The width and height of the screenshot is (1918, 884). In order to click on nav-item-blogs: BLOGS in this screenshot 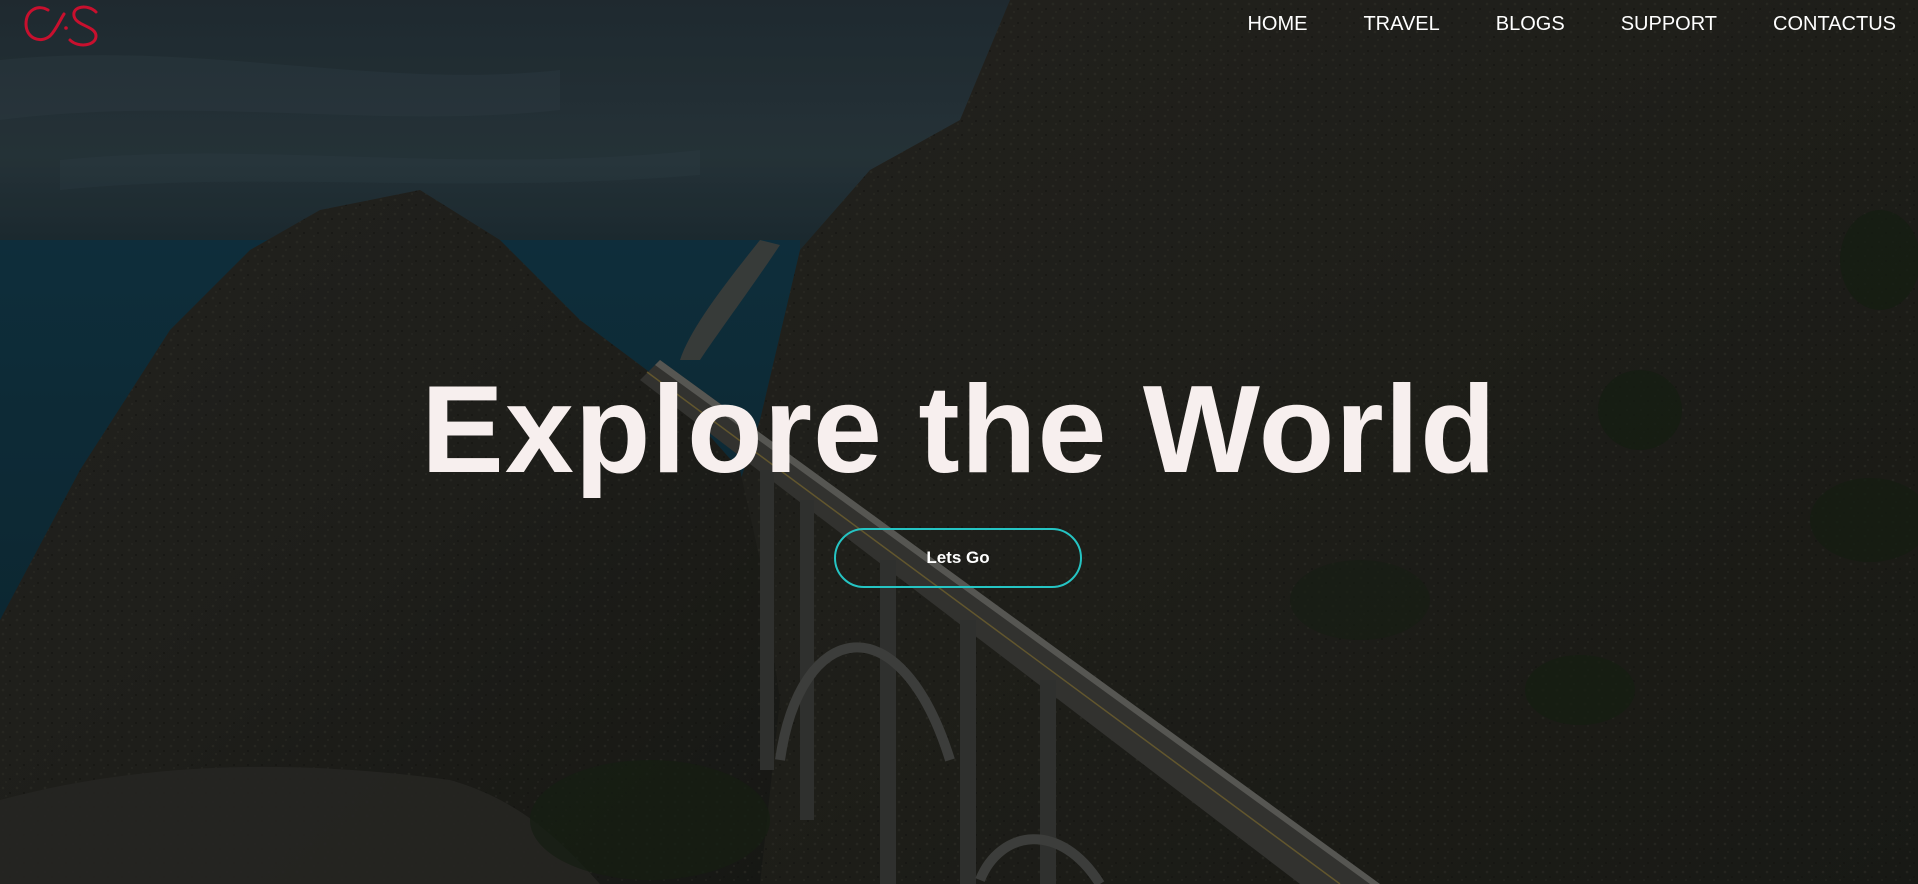, I will do `click(1530, 24)`.